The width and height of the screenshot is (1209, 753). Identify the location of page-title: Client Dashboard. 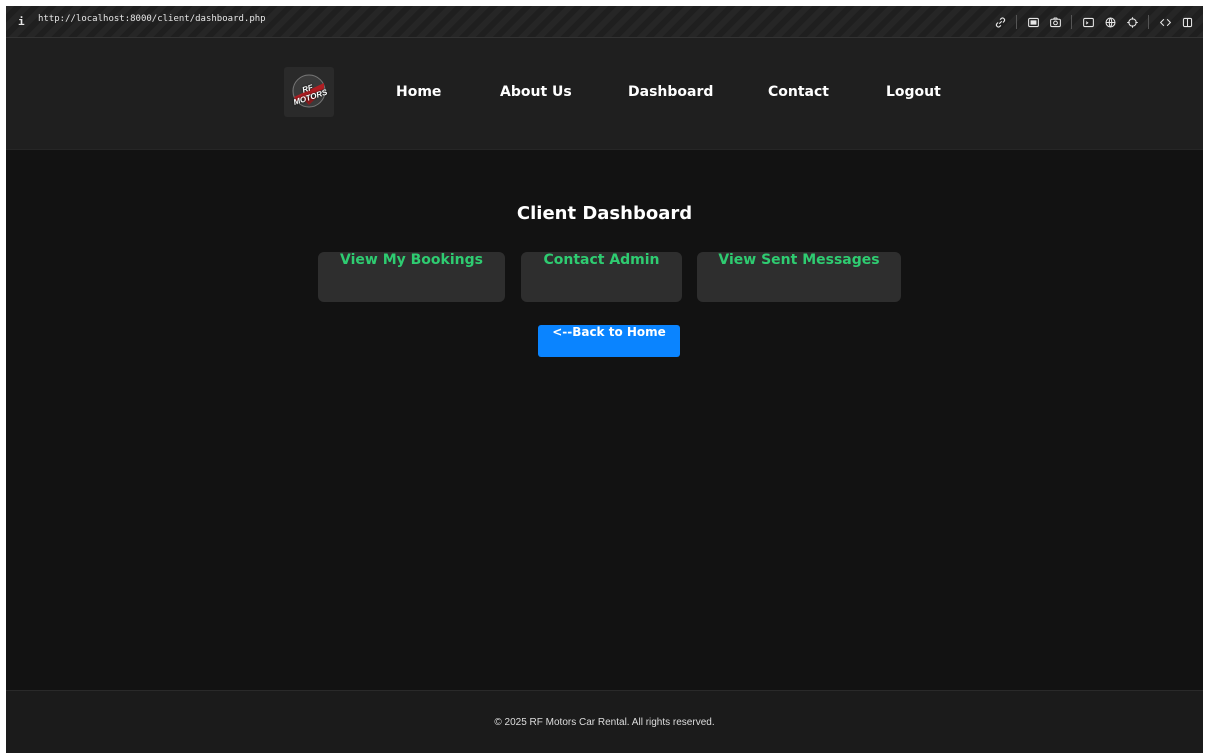
(604, 213).